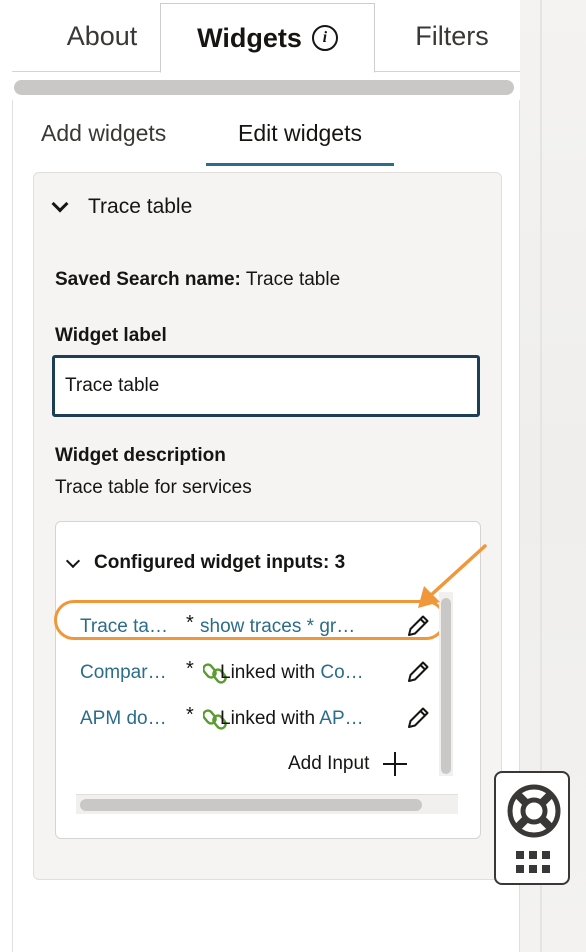 This screenshot has height=952, width=586. What do you see at coordinates (102, 36) in the screenshot?
I see `tab-about: About` at bounding box center [102, 36].